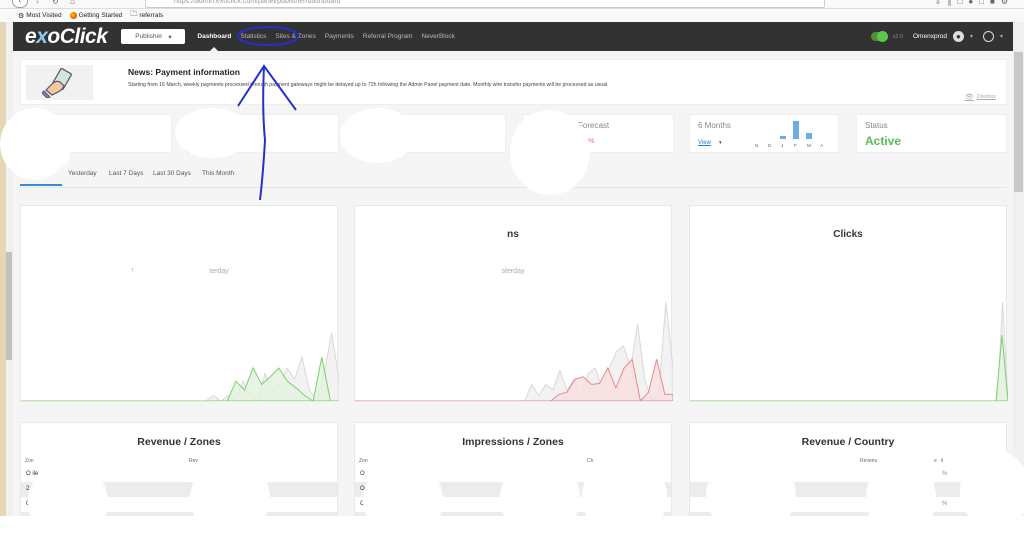 This screenshot has height=542, width=1024. Describe the element at coordinates (388, 36) in the screenshot. I see `nav-referral-program: Referral Program` at that location.